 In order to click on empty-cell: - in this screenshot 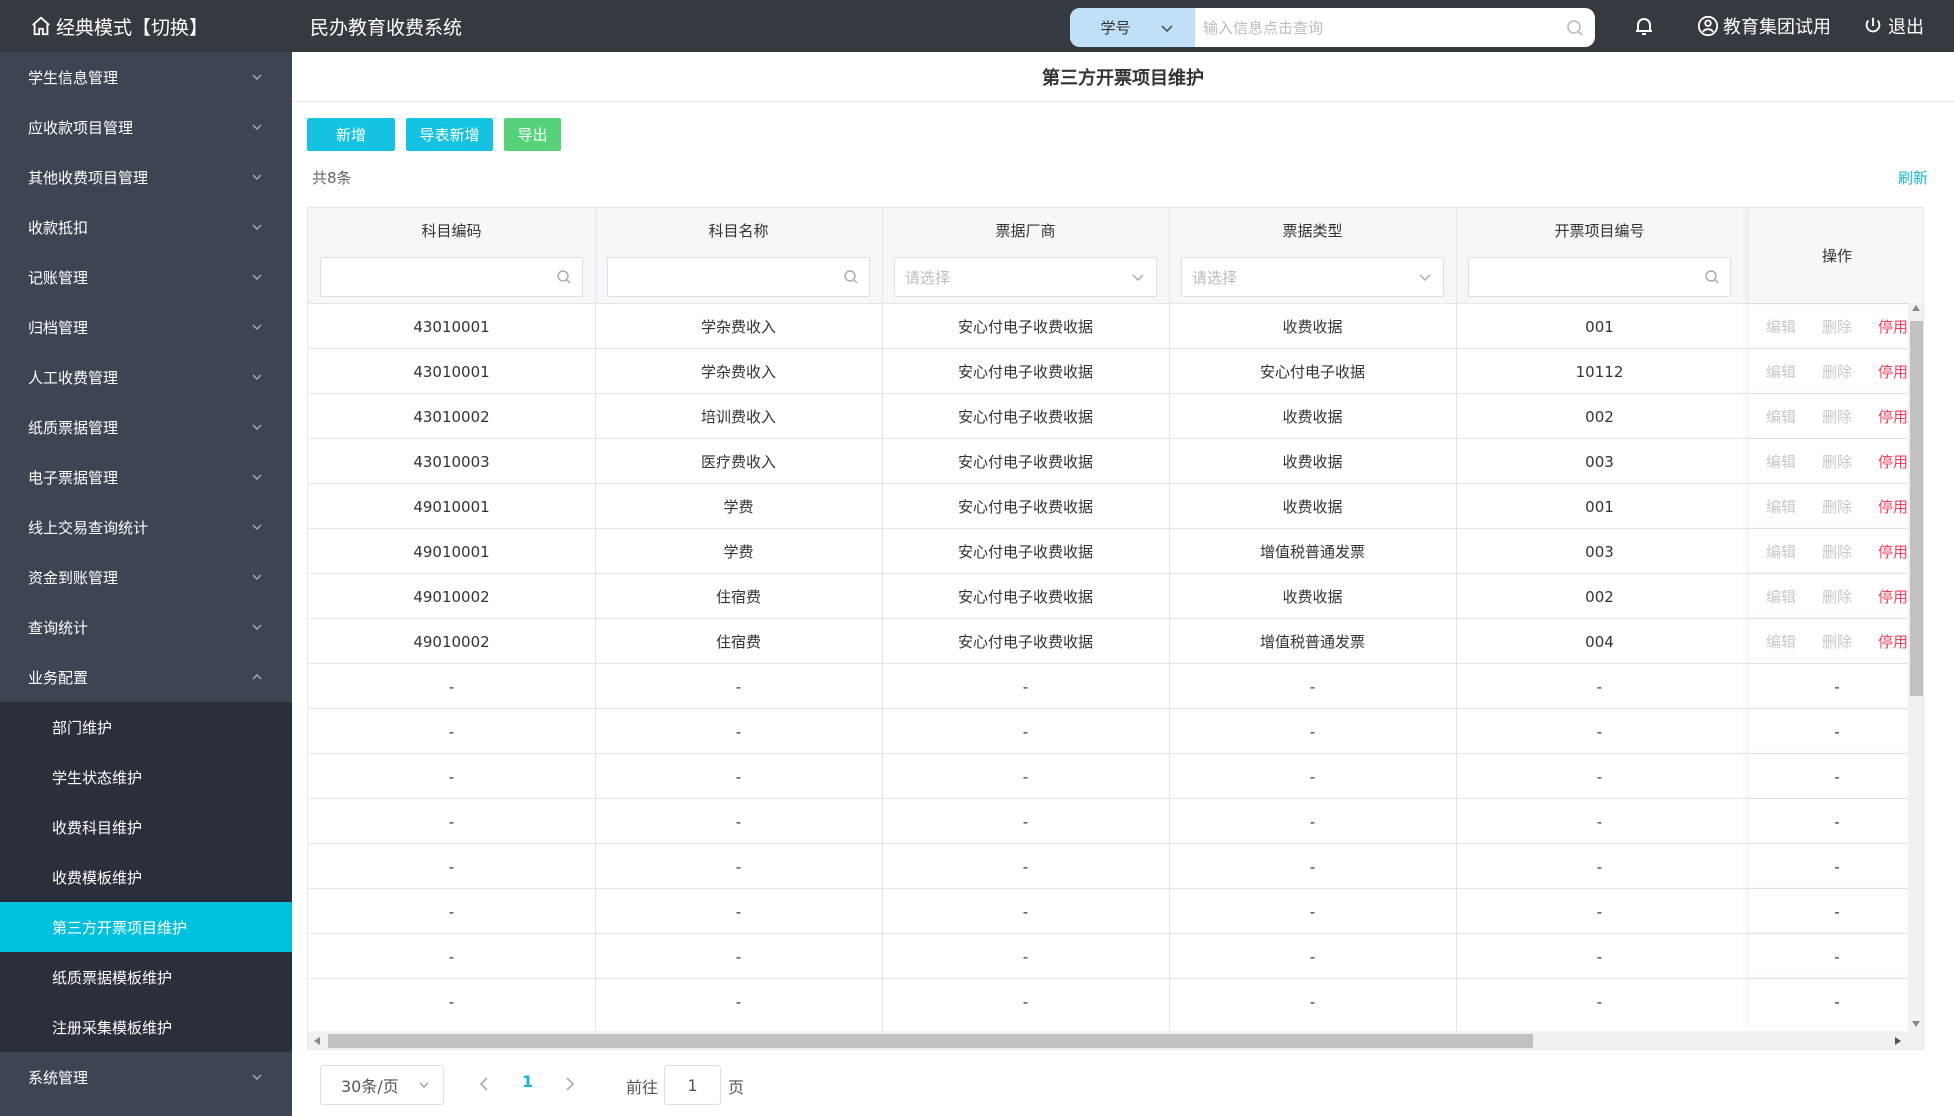, I will do `click(1837, 956)`.